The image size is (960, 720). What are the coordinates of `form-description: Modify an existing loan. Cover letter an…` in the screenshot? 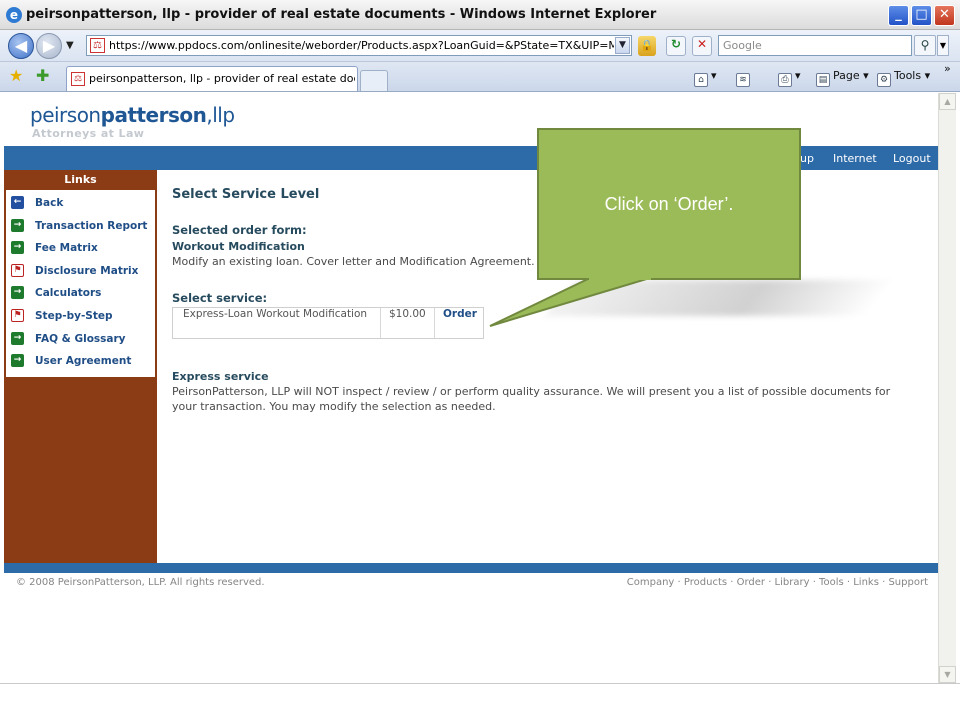 It's located at (353, 261).